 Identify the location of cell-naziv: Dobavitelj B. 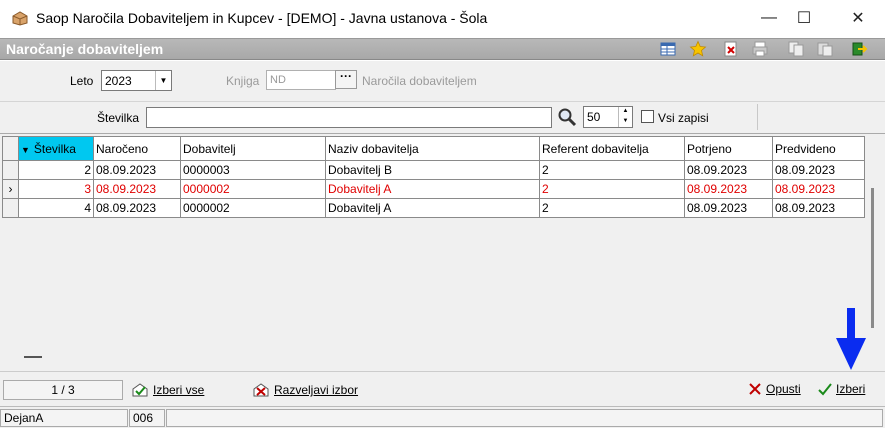
(432, 170).